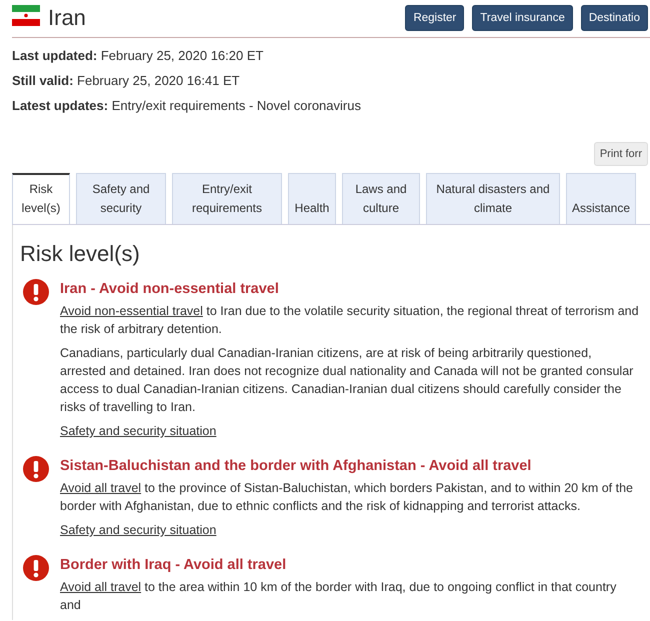 The image size is (650, 621). I want to click on advisory-text: Avoid non-essential travel to Iran due to the volatile security situation, the regional threat of terrorism and the risk of arbitrary detention., so click(349, 320).